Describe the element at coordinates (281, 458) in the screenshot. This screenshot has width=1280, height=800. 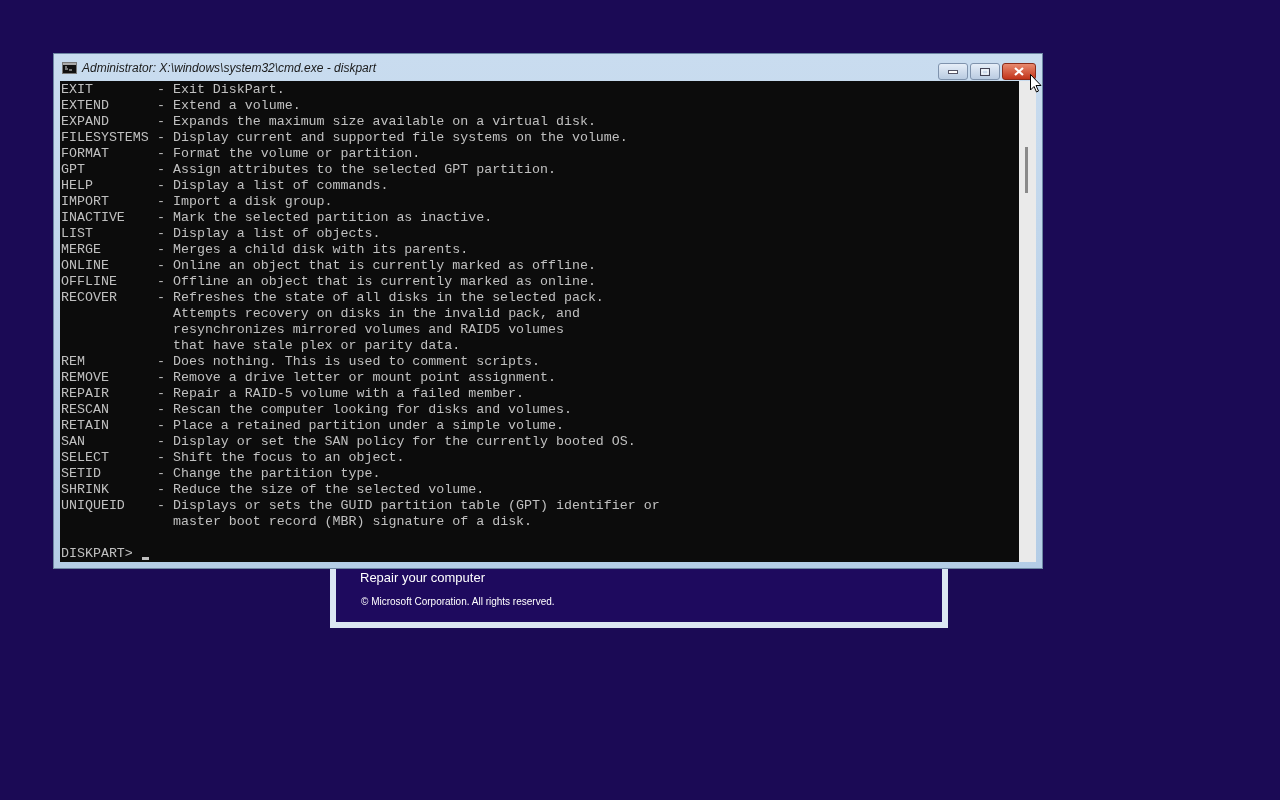
I see `command-description: - Shift the focus to an object.` at that location.